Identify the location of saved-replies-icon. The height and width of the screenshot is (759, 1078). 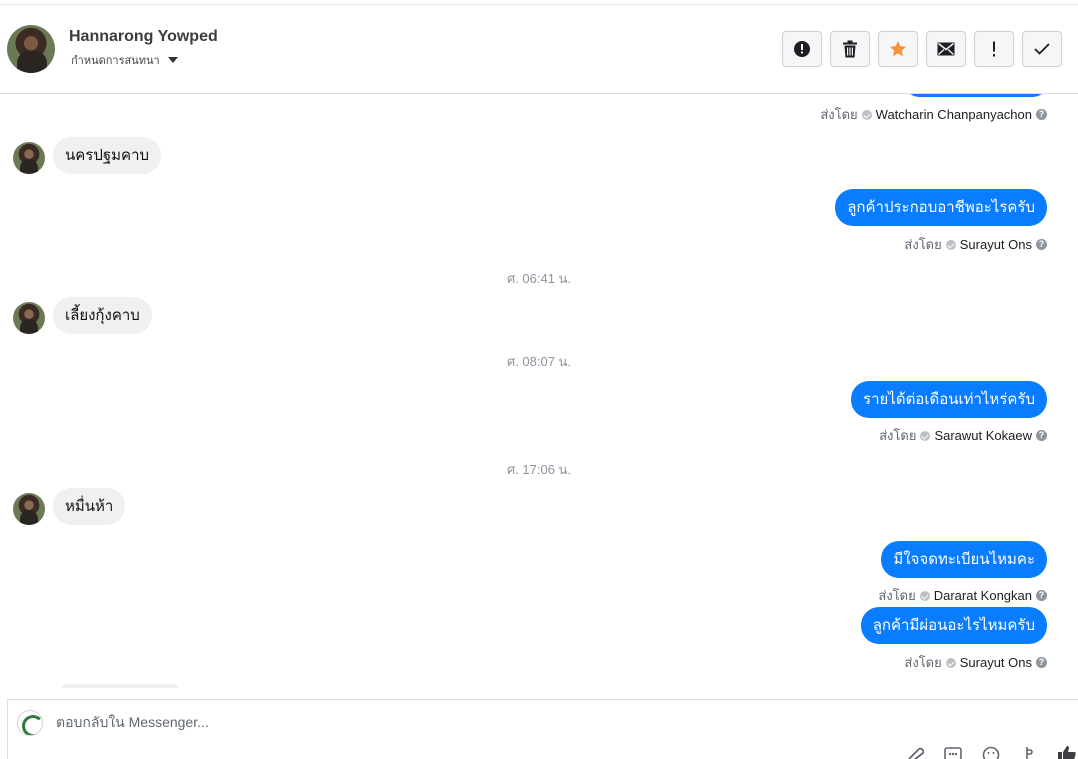
(953, 753).